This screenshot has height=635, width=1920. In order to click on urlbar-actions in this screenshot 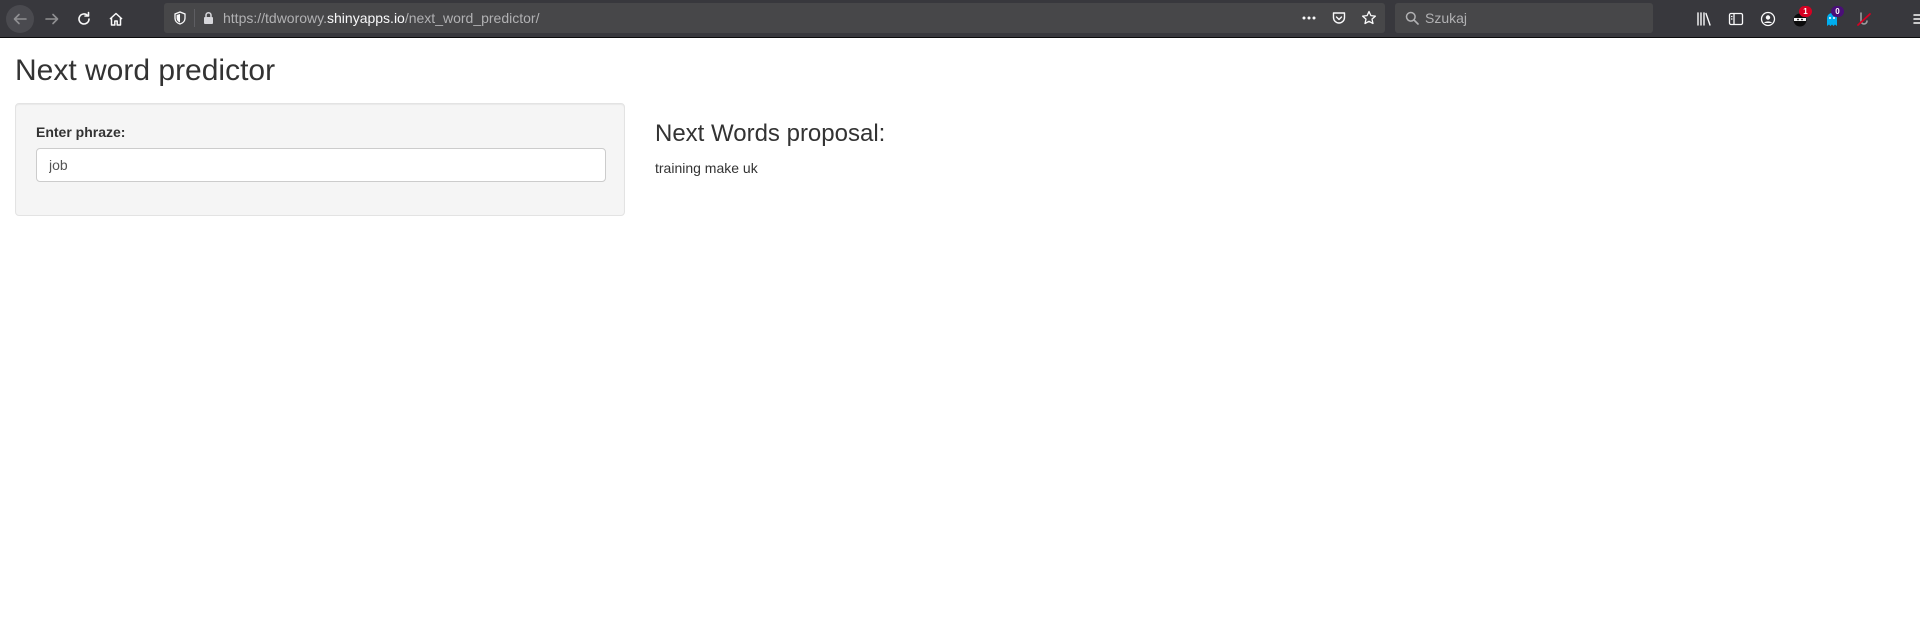, I will do `click(1339, 18)`.